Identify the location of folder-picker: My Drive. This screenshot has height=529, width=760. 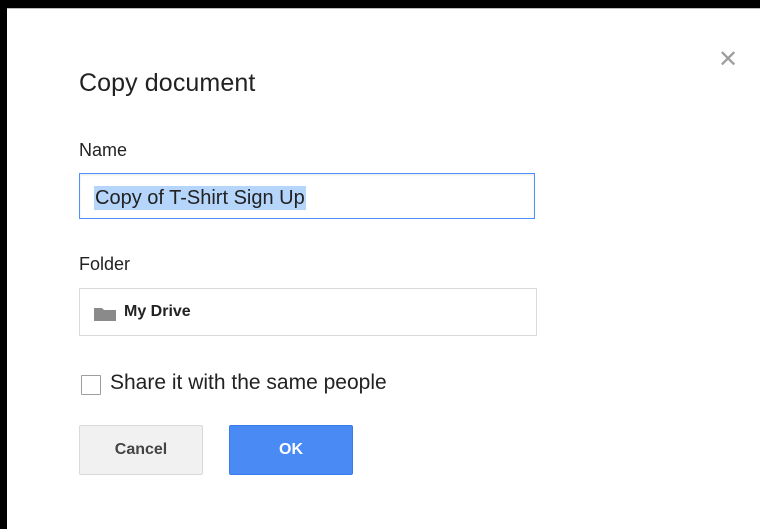
(308, 312).